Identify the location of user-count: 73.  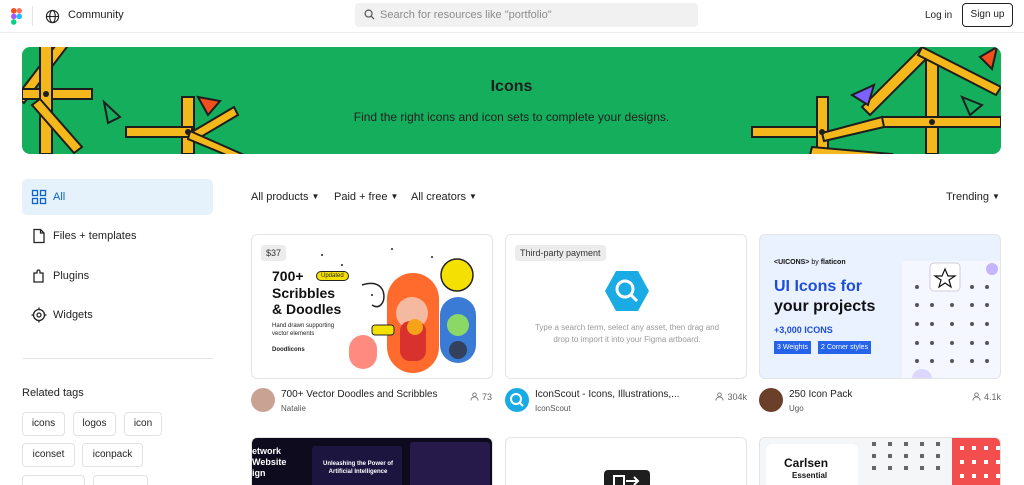
(473, 397).